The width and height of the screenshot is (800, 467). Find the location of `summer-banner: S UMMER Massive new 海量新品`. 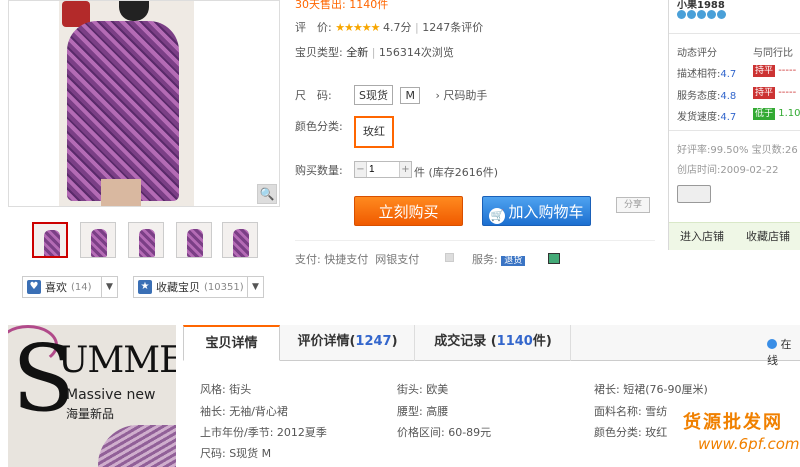

summer-banner: S UMMER Massive new 海量新品 is located at coordinates (92, 396).